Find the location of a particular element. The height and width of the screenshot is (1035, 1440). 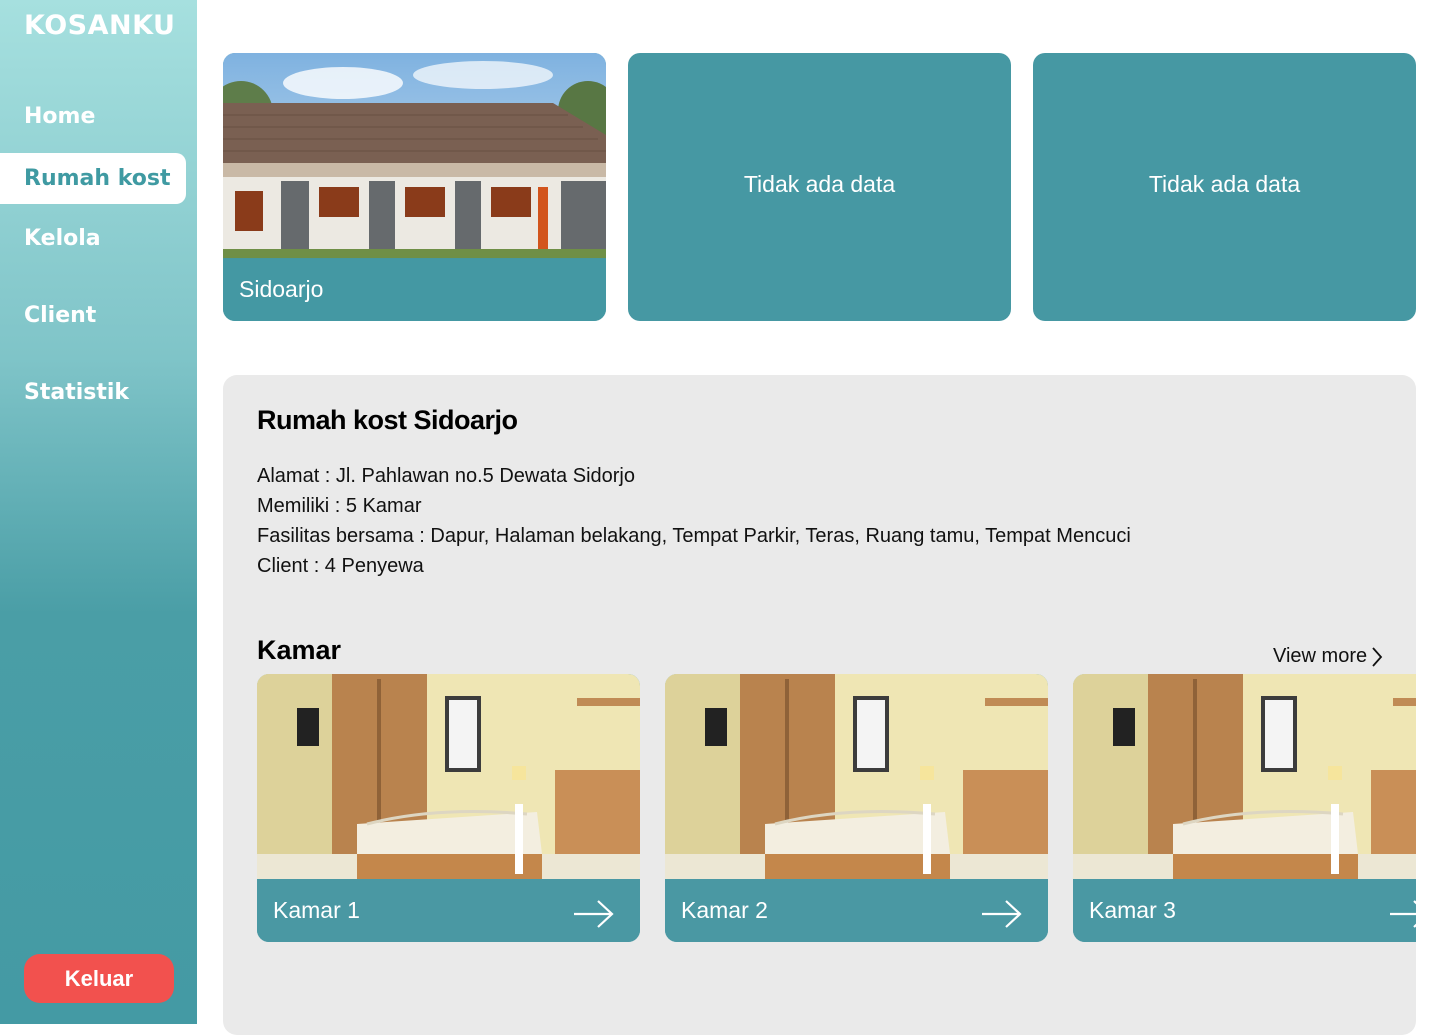

property-card-empty-2: Tidak ada data is located at coordinates (1224, 187).